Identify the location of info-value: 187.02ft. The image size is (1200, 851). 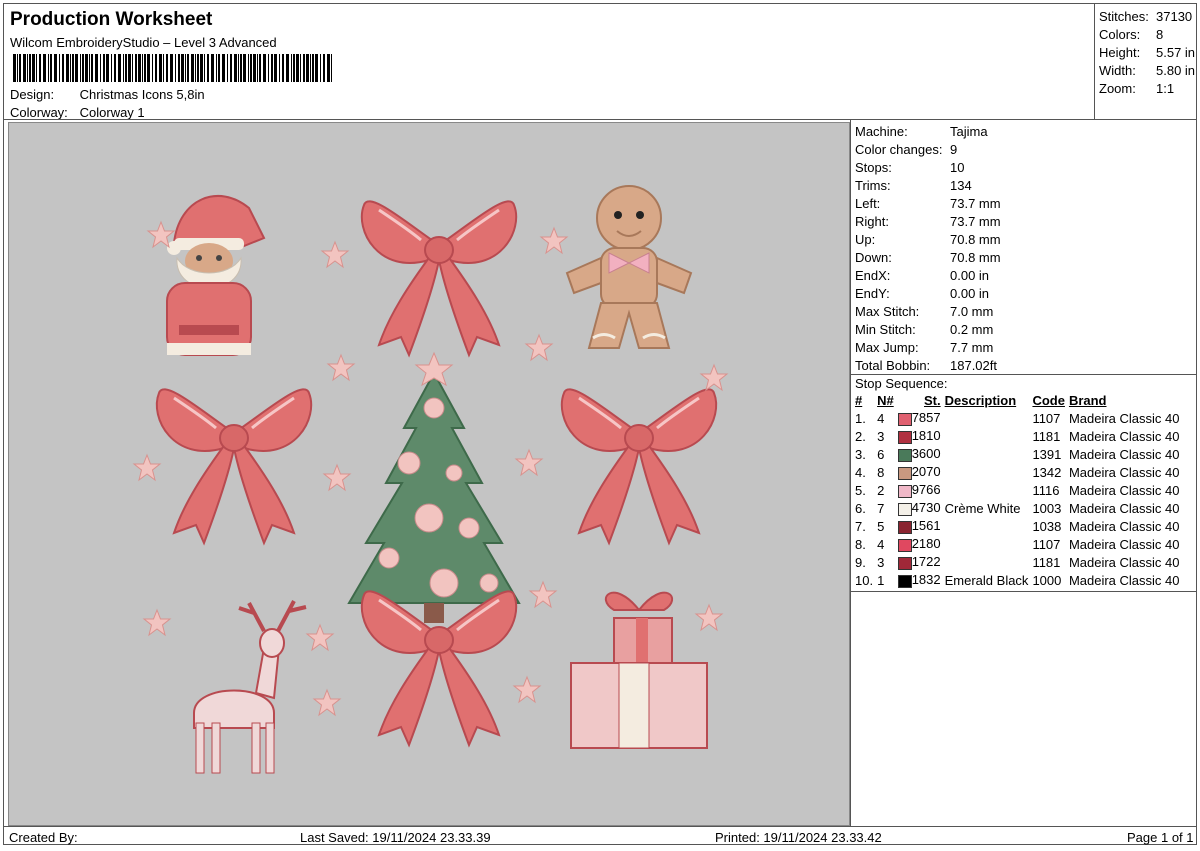
(973, 365).